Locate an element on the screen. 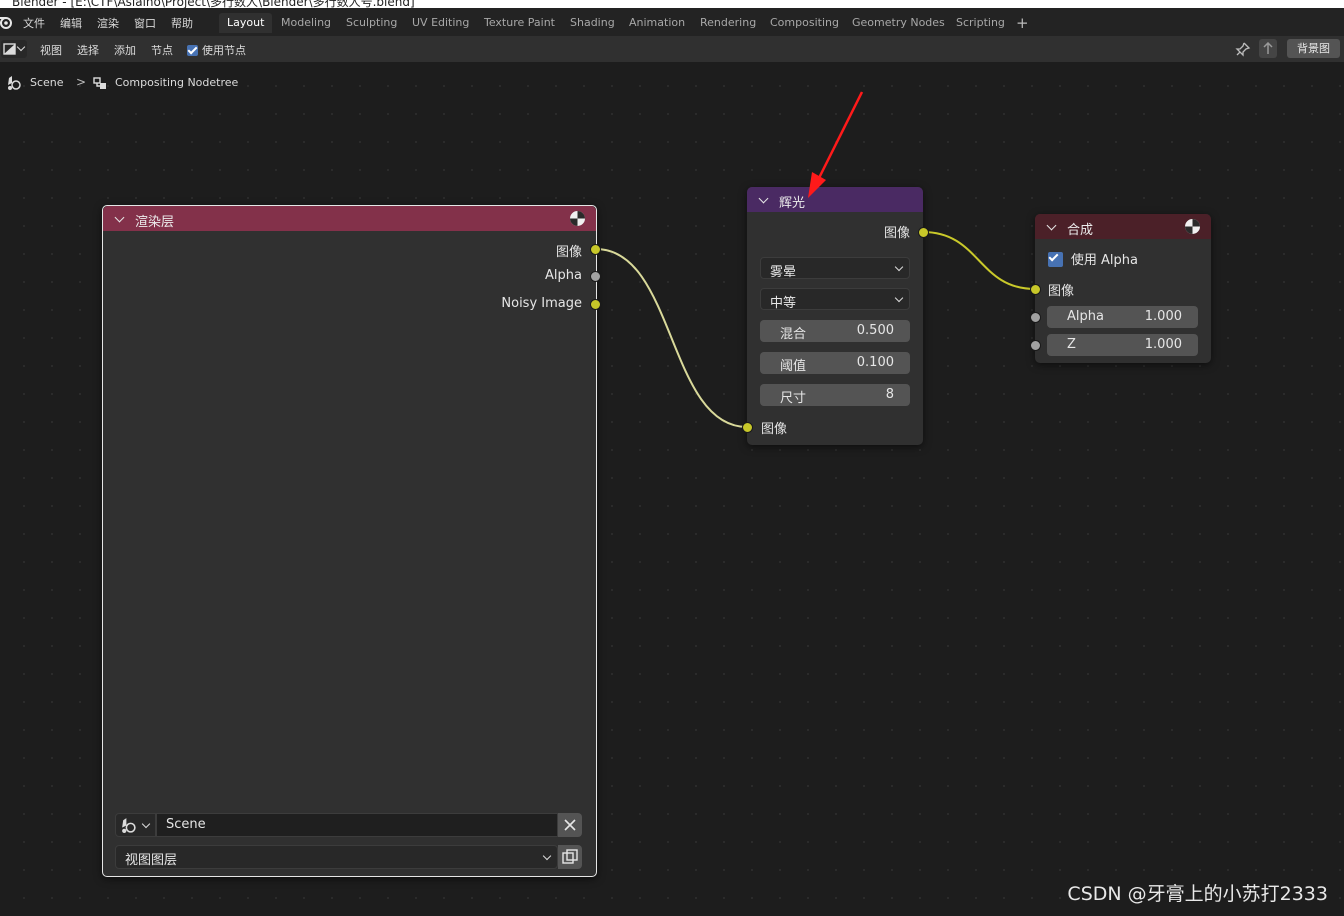 Image resolution: width=1344 pixels, height=916 pixels. threshold-label: 阈值 is located at coordinates (793, 366).